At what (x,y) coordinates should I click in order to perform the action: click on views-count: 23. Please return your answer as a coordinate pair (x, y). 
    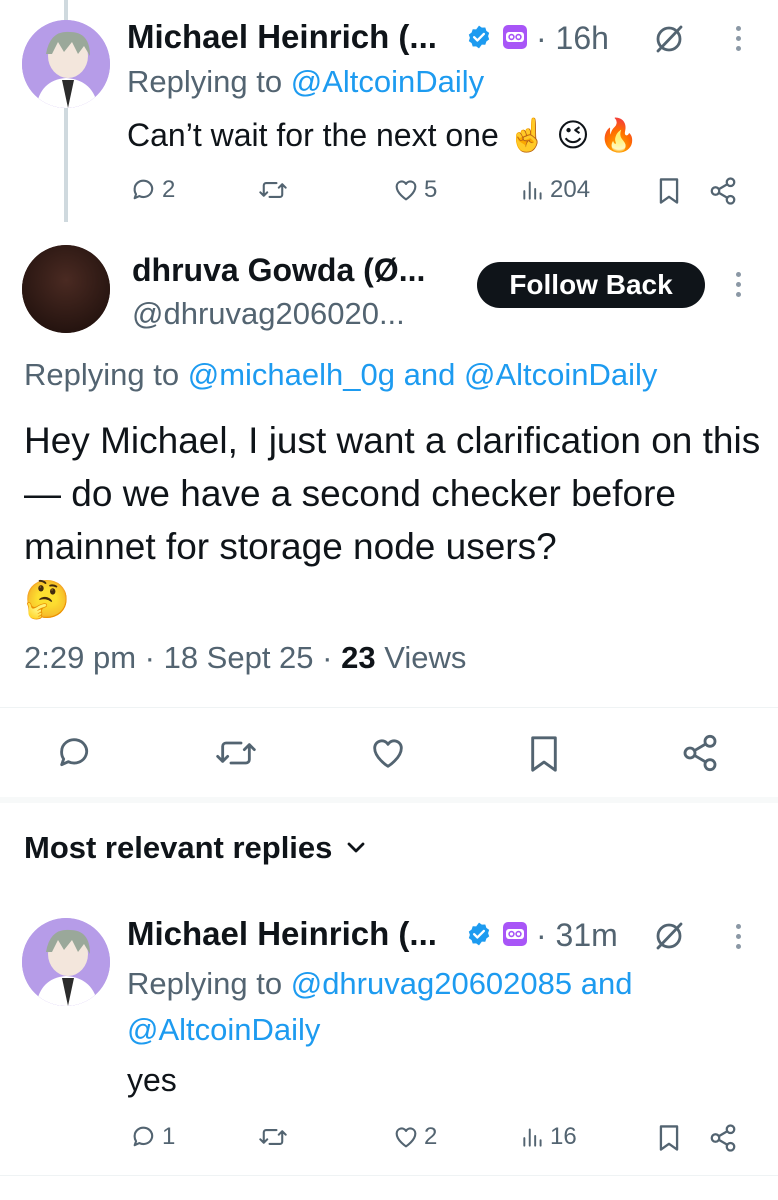
    Looking at the image, I should click on (358, 657).